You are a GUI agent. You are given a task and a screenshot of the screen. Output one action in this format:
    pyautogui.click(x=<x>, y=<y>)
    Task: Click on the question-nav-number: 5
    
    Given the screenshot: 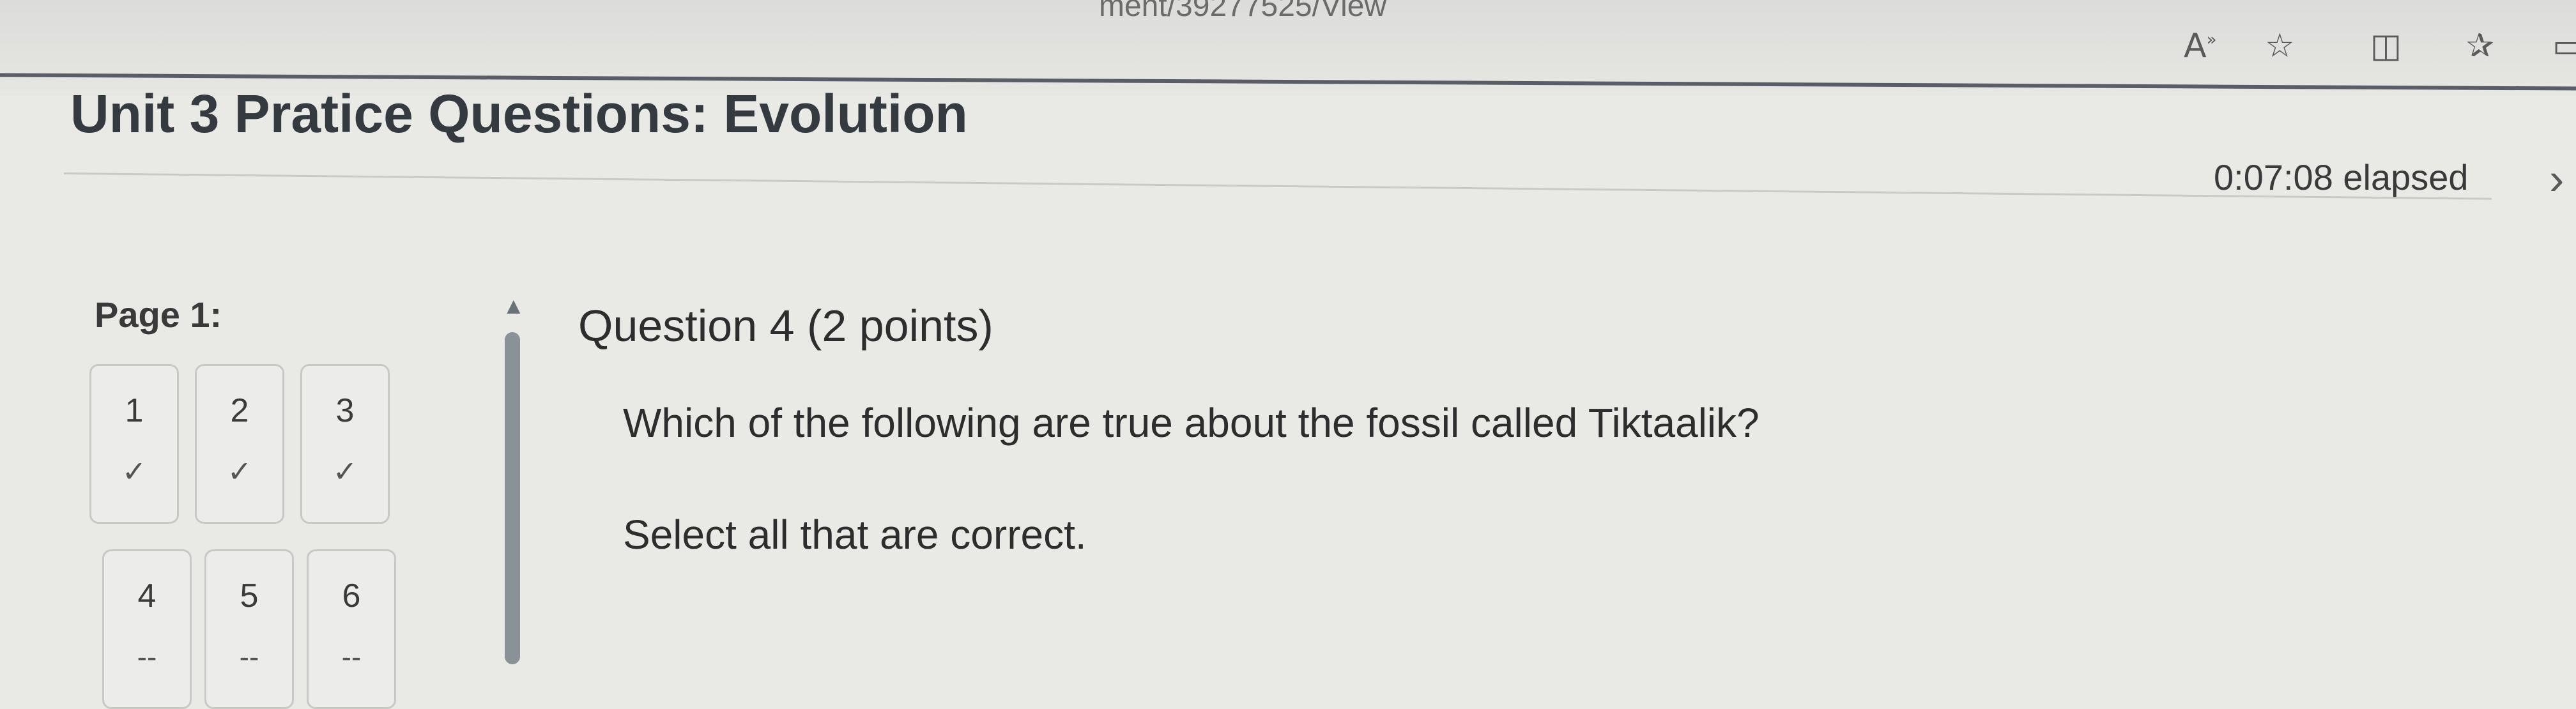 What is the action you would take?
    pyautogui.click(x=249, y=595)
    